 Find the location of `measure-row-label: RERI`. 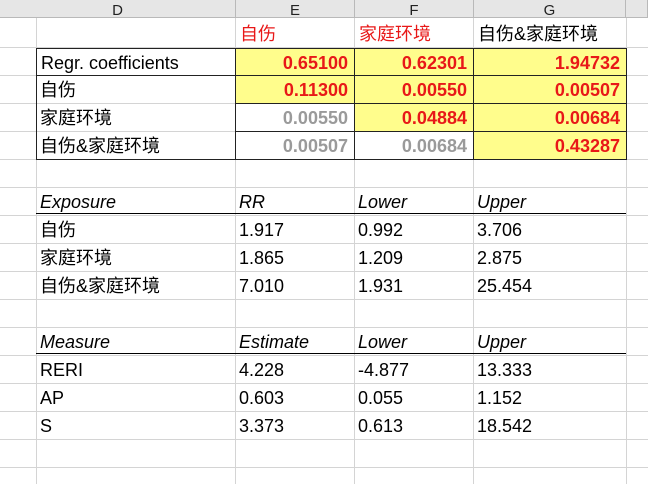

measure-row-label: RERI is located at coordinates (135, 370).